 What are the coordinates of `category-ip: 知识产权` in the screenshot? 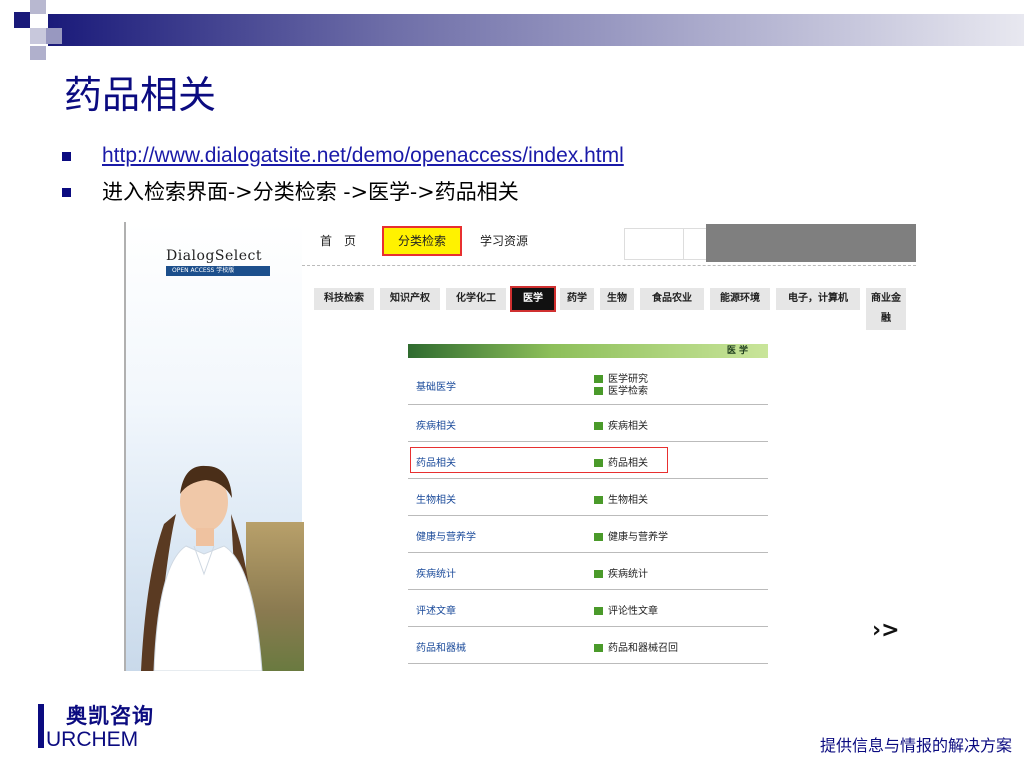 It's located at (410, 299).